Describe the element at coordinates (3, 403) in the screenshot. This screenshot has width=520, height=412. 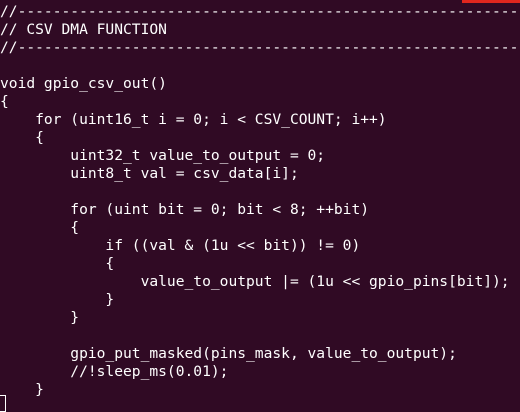
I see `text-cursor` at that location.